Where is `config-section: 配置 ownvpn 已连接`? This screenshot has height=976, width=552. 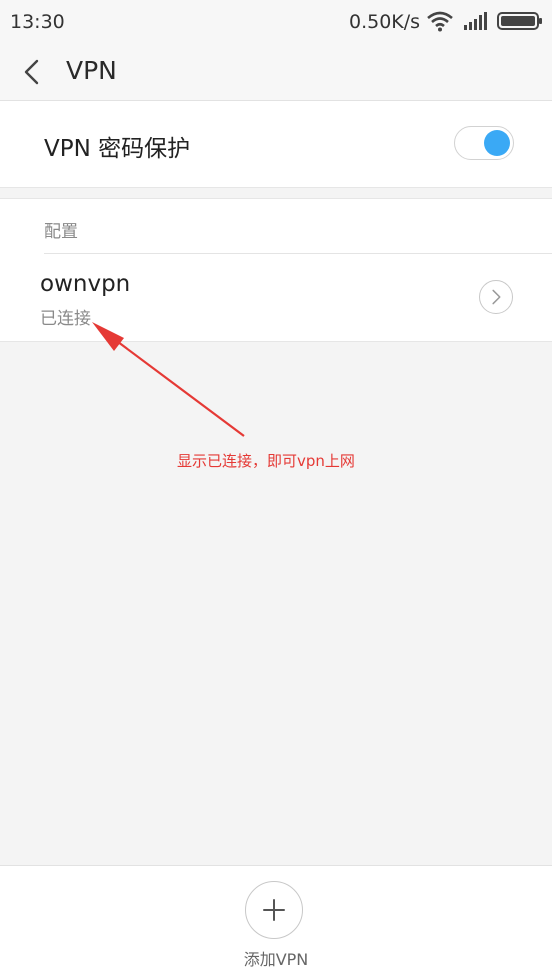 config-section: 配置 ownvpn 已连接 is located at coordinates (276, 270).